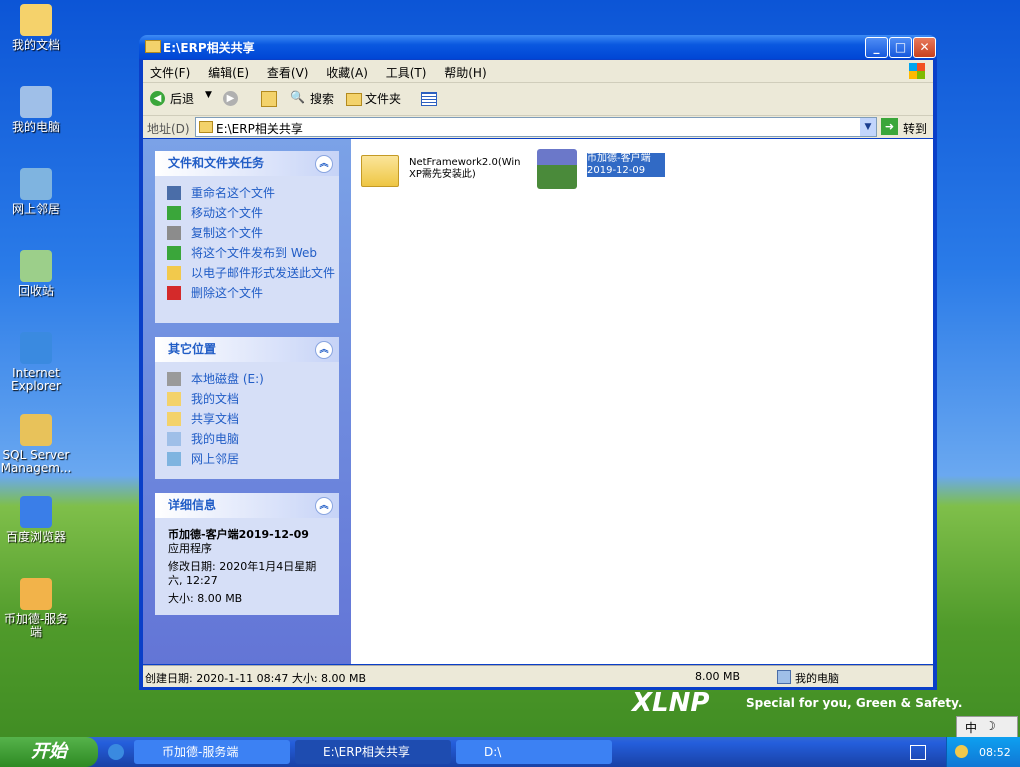  Describe the element at coordinates (116, 752) in the screenshot. I see `quicklaunch-ie-icon` at that location.